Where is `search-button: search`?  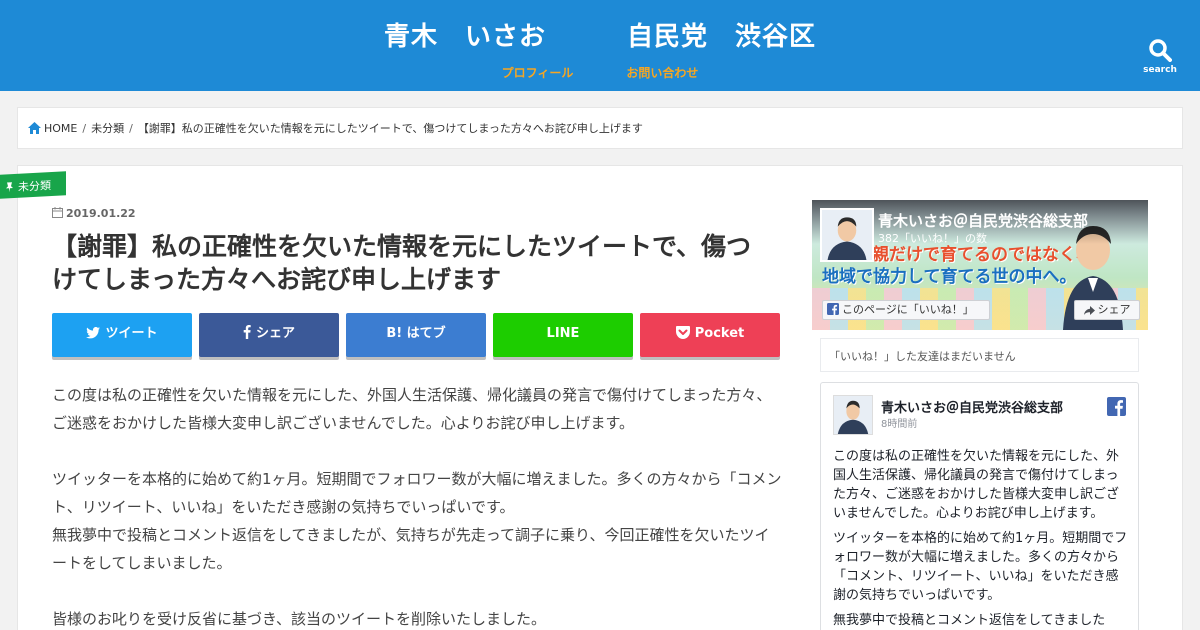 search-button: search is located at coordinates (1160, 60).